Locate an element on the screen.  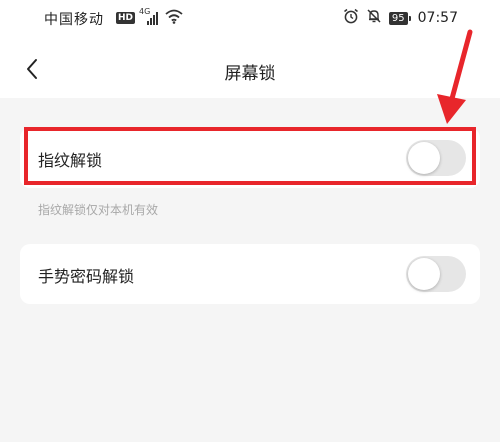
carrier-name: 中国移动 is located at coordinates (74, 20).